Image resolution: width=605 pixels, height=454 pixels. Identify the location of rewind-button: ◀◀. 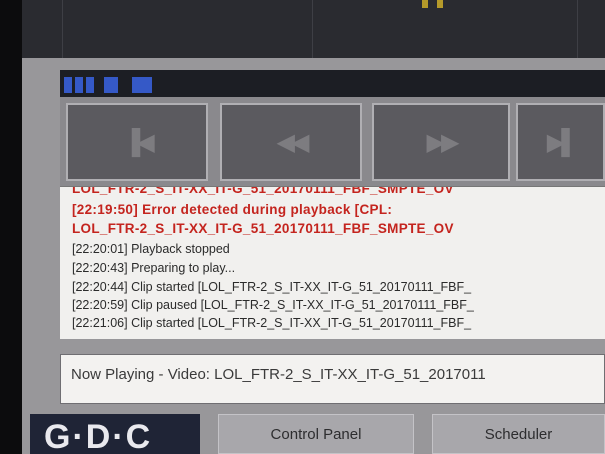
(291, 142).